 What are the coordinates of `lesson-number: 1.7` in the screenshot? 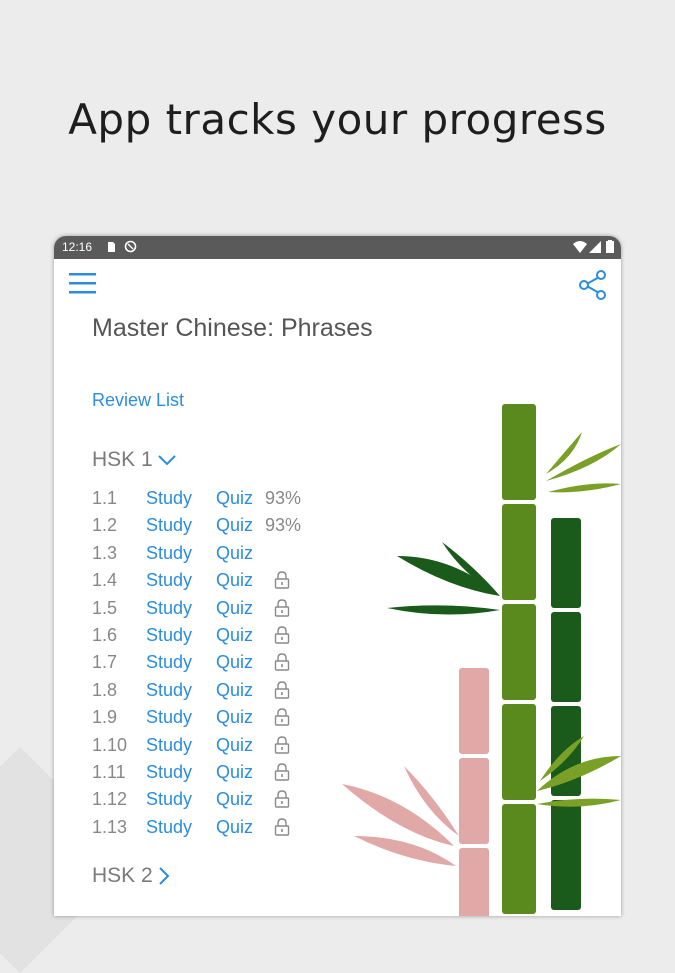 It's located at (105, 662).